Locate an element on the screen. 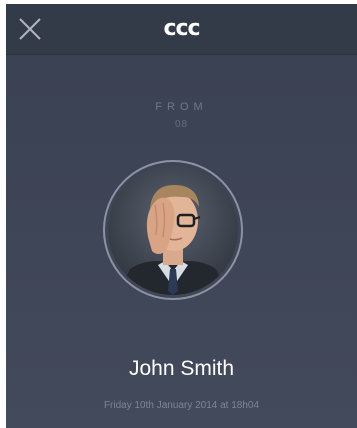 The image size is (357, 428). top-bar: ccc is located at coordinates (181, 29).